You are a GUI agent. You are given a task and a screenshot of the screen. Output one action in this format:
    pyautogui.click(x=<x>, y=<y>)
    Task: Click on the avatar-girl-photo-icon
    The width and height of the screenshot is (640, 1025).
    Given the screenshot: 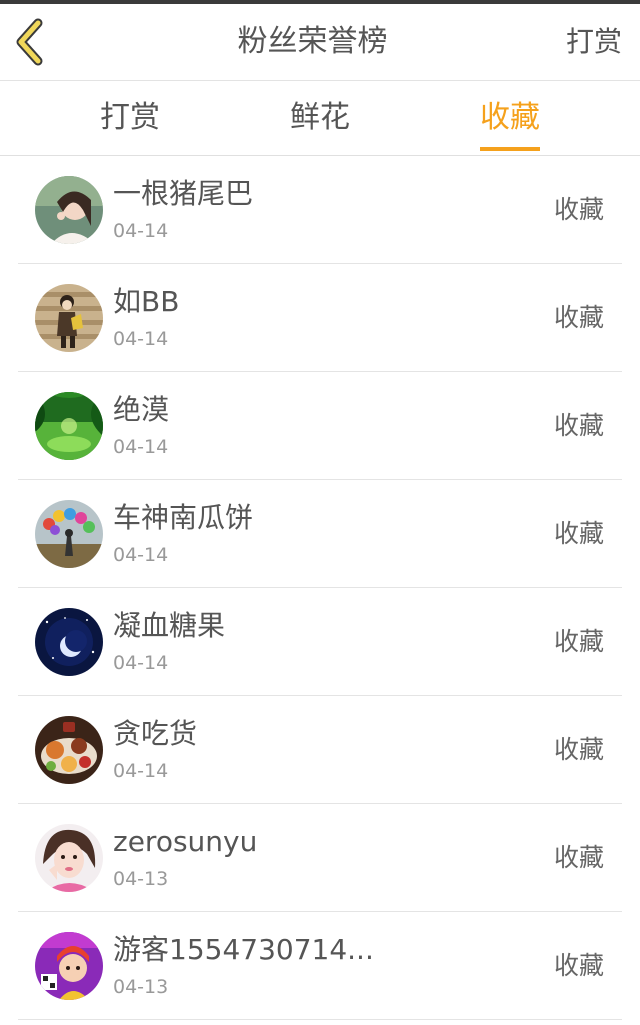 What is the action you would take?
    pyautogui.click(x=69, y=210)
    